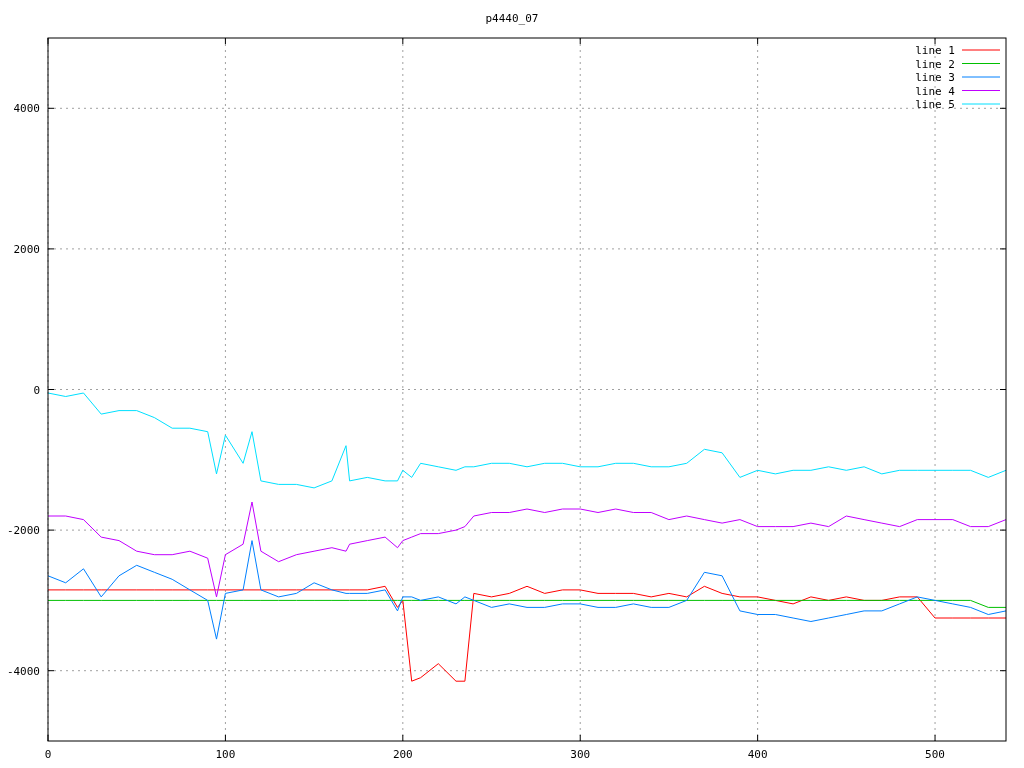  What do you see at coordinates (580, 754) in the screenshot?
I see `x-tick-label: 300` at bounding box center [580, 754].